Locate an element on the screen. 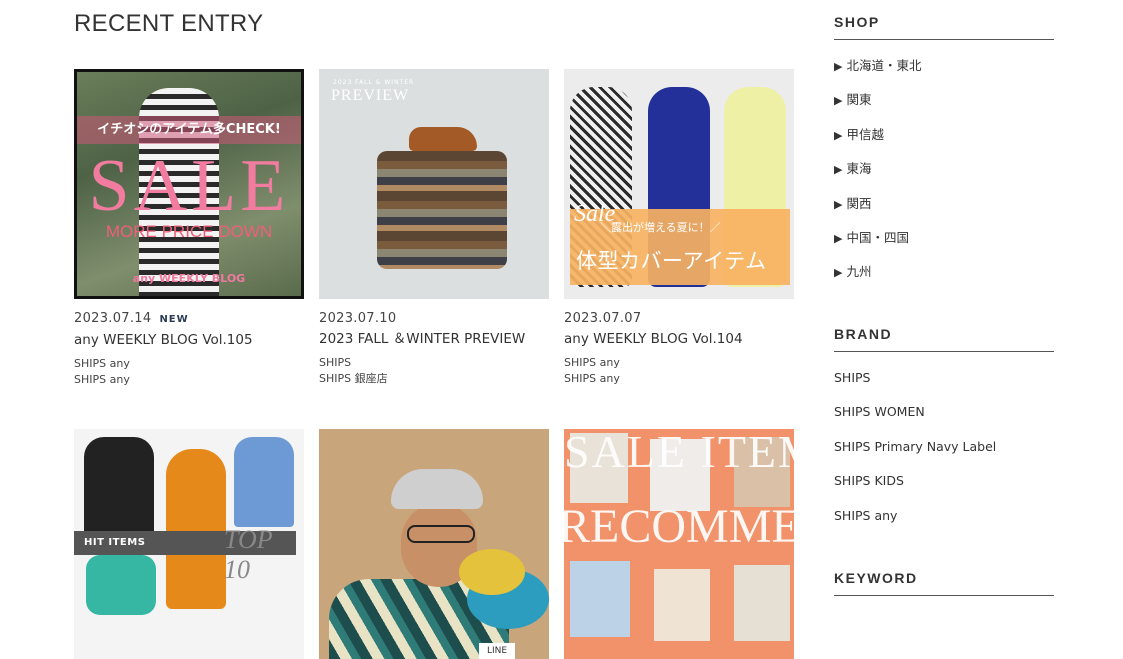  thumbnail-subline: MORE PRICE DOWN is located at coordinates (189, 231).